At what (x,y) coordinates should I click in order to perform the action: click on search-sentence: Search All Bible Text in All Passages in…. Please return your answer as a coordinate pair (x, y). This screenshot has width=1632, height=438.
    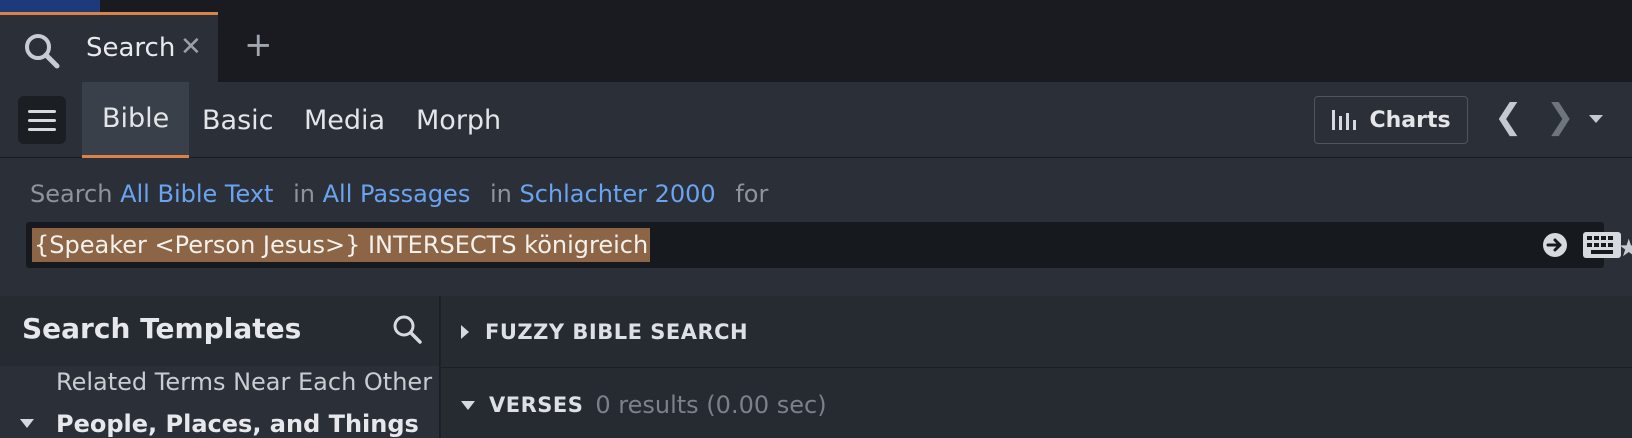
    Looking at the image, I should click on (399, 194).